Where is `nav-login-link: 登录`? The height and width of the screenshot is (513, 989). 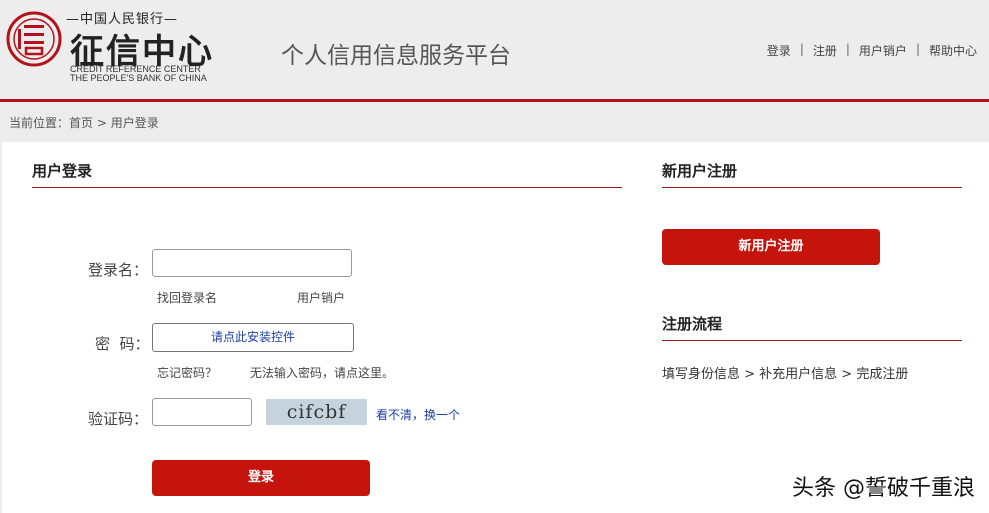
nav-login-link: 登录 is located at coordinates (779, 50).